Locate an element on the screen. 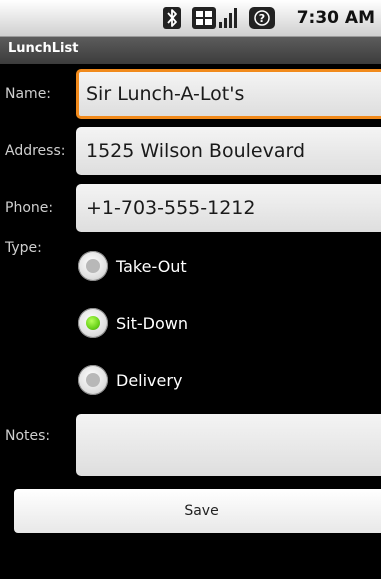  type-label: Type: is located at coordinates (23, 248).